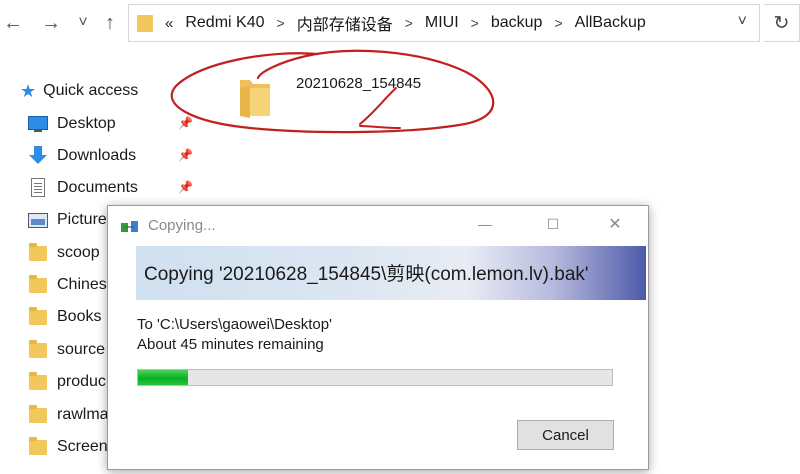 This screenshot has height=474, width=800. I want to click on sidebar-item-label: scoop, so click(78, 252).